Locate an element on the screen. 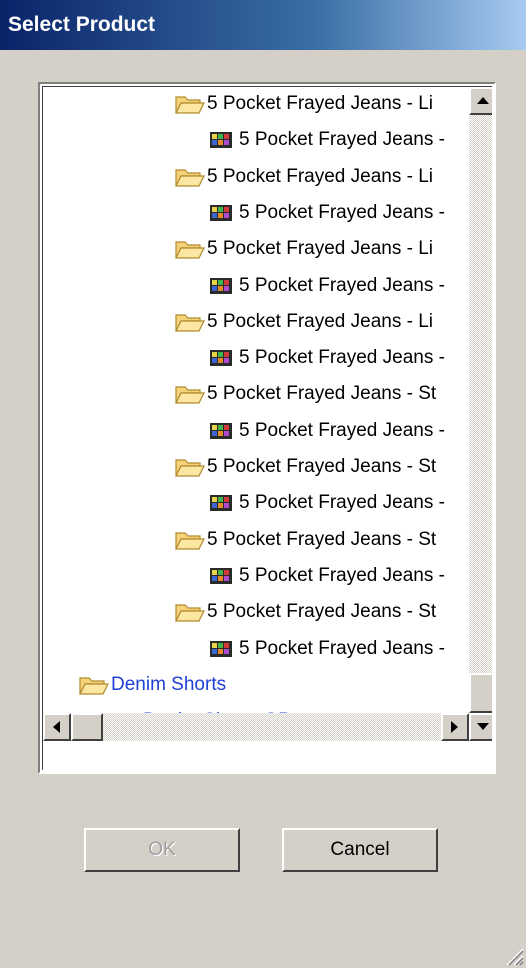 This screenshot has width=526, height=968. tree-item: Denim Shorts GP is located at coordinates (201, 708).